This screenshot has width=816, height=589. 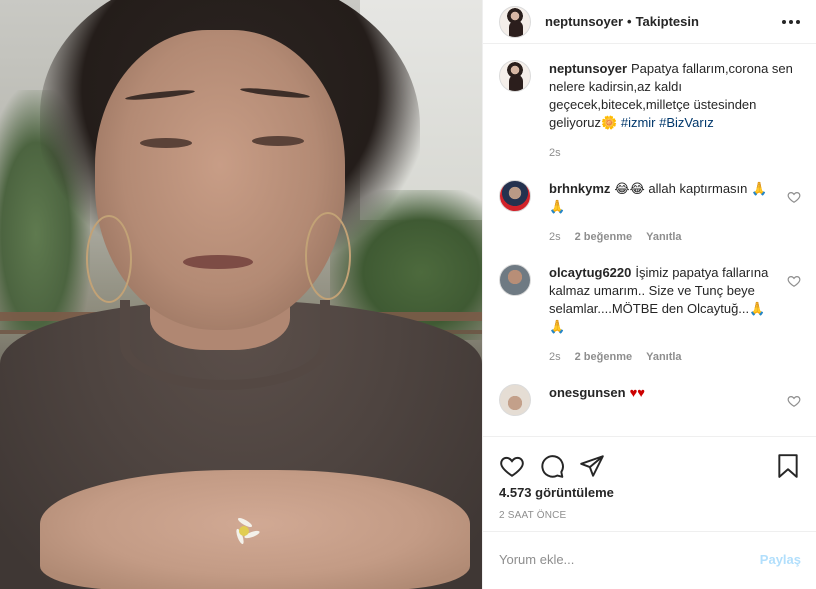 What do you see at coordinates (637, 392) in the screenshot?
I see `comment-text: ♥♥` at bounding box center [637, 392].